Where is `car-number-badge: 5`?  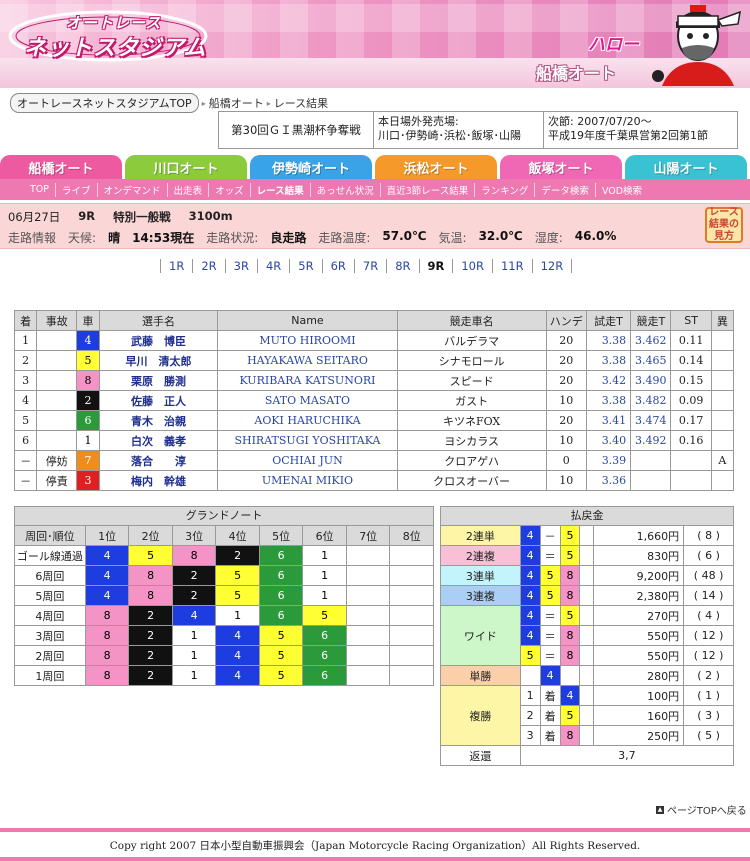
car-number-badge: 5 is located at coordinates (88, 360).